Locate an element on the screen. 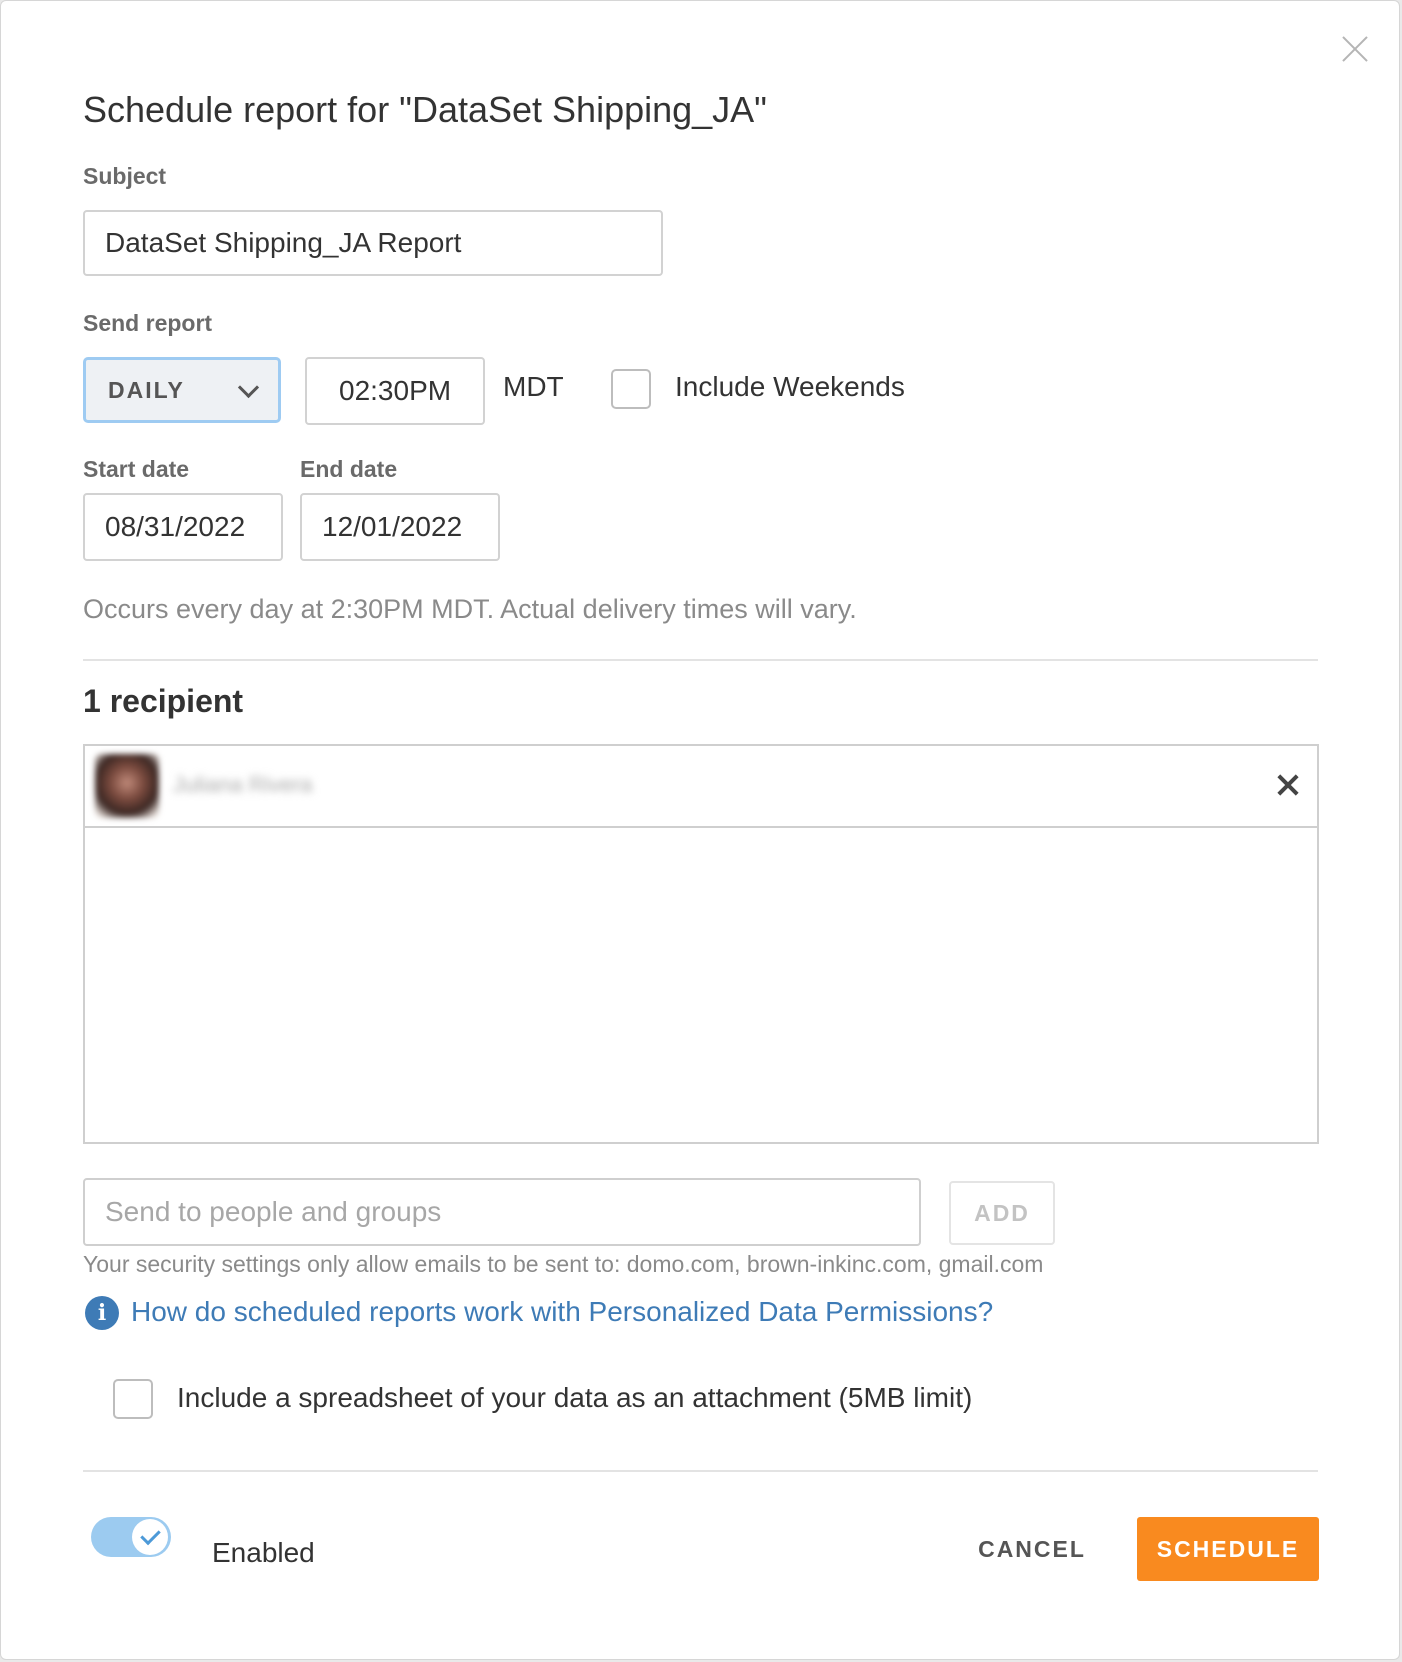 This screenshot has width=1402, height=1662. frequency-select: DAILY is located at coordinates (182, 390).